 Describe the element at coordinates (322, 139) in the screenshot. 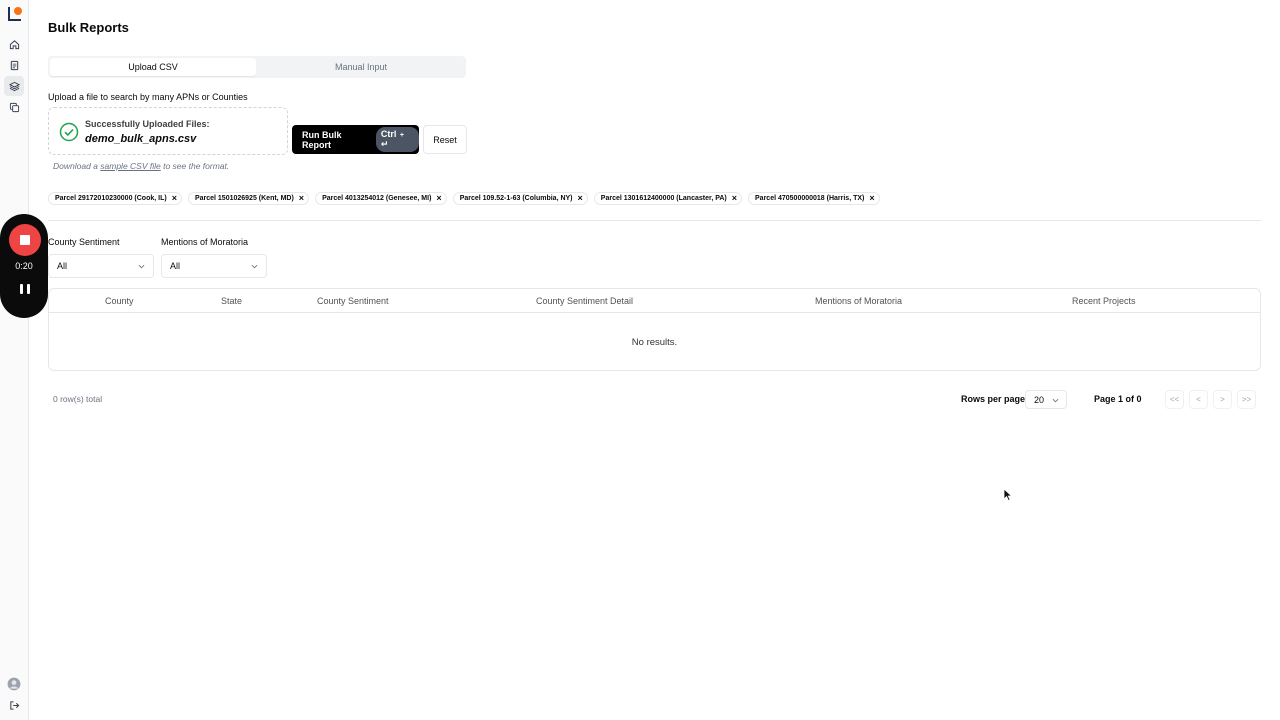

I see `run-button-label: Run Bulk Report` at that location.